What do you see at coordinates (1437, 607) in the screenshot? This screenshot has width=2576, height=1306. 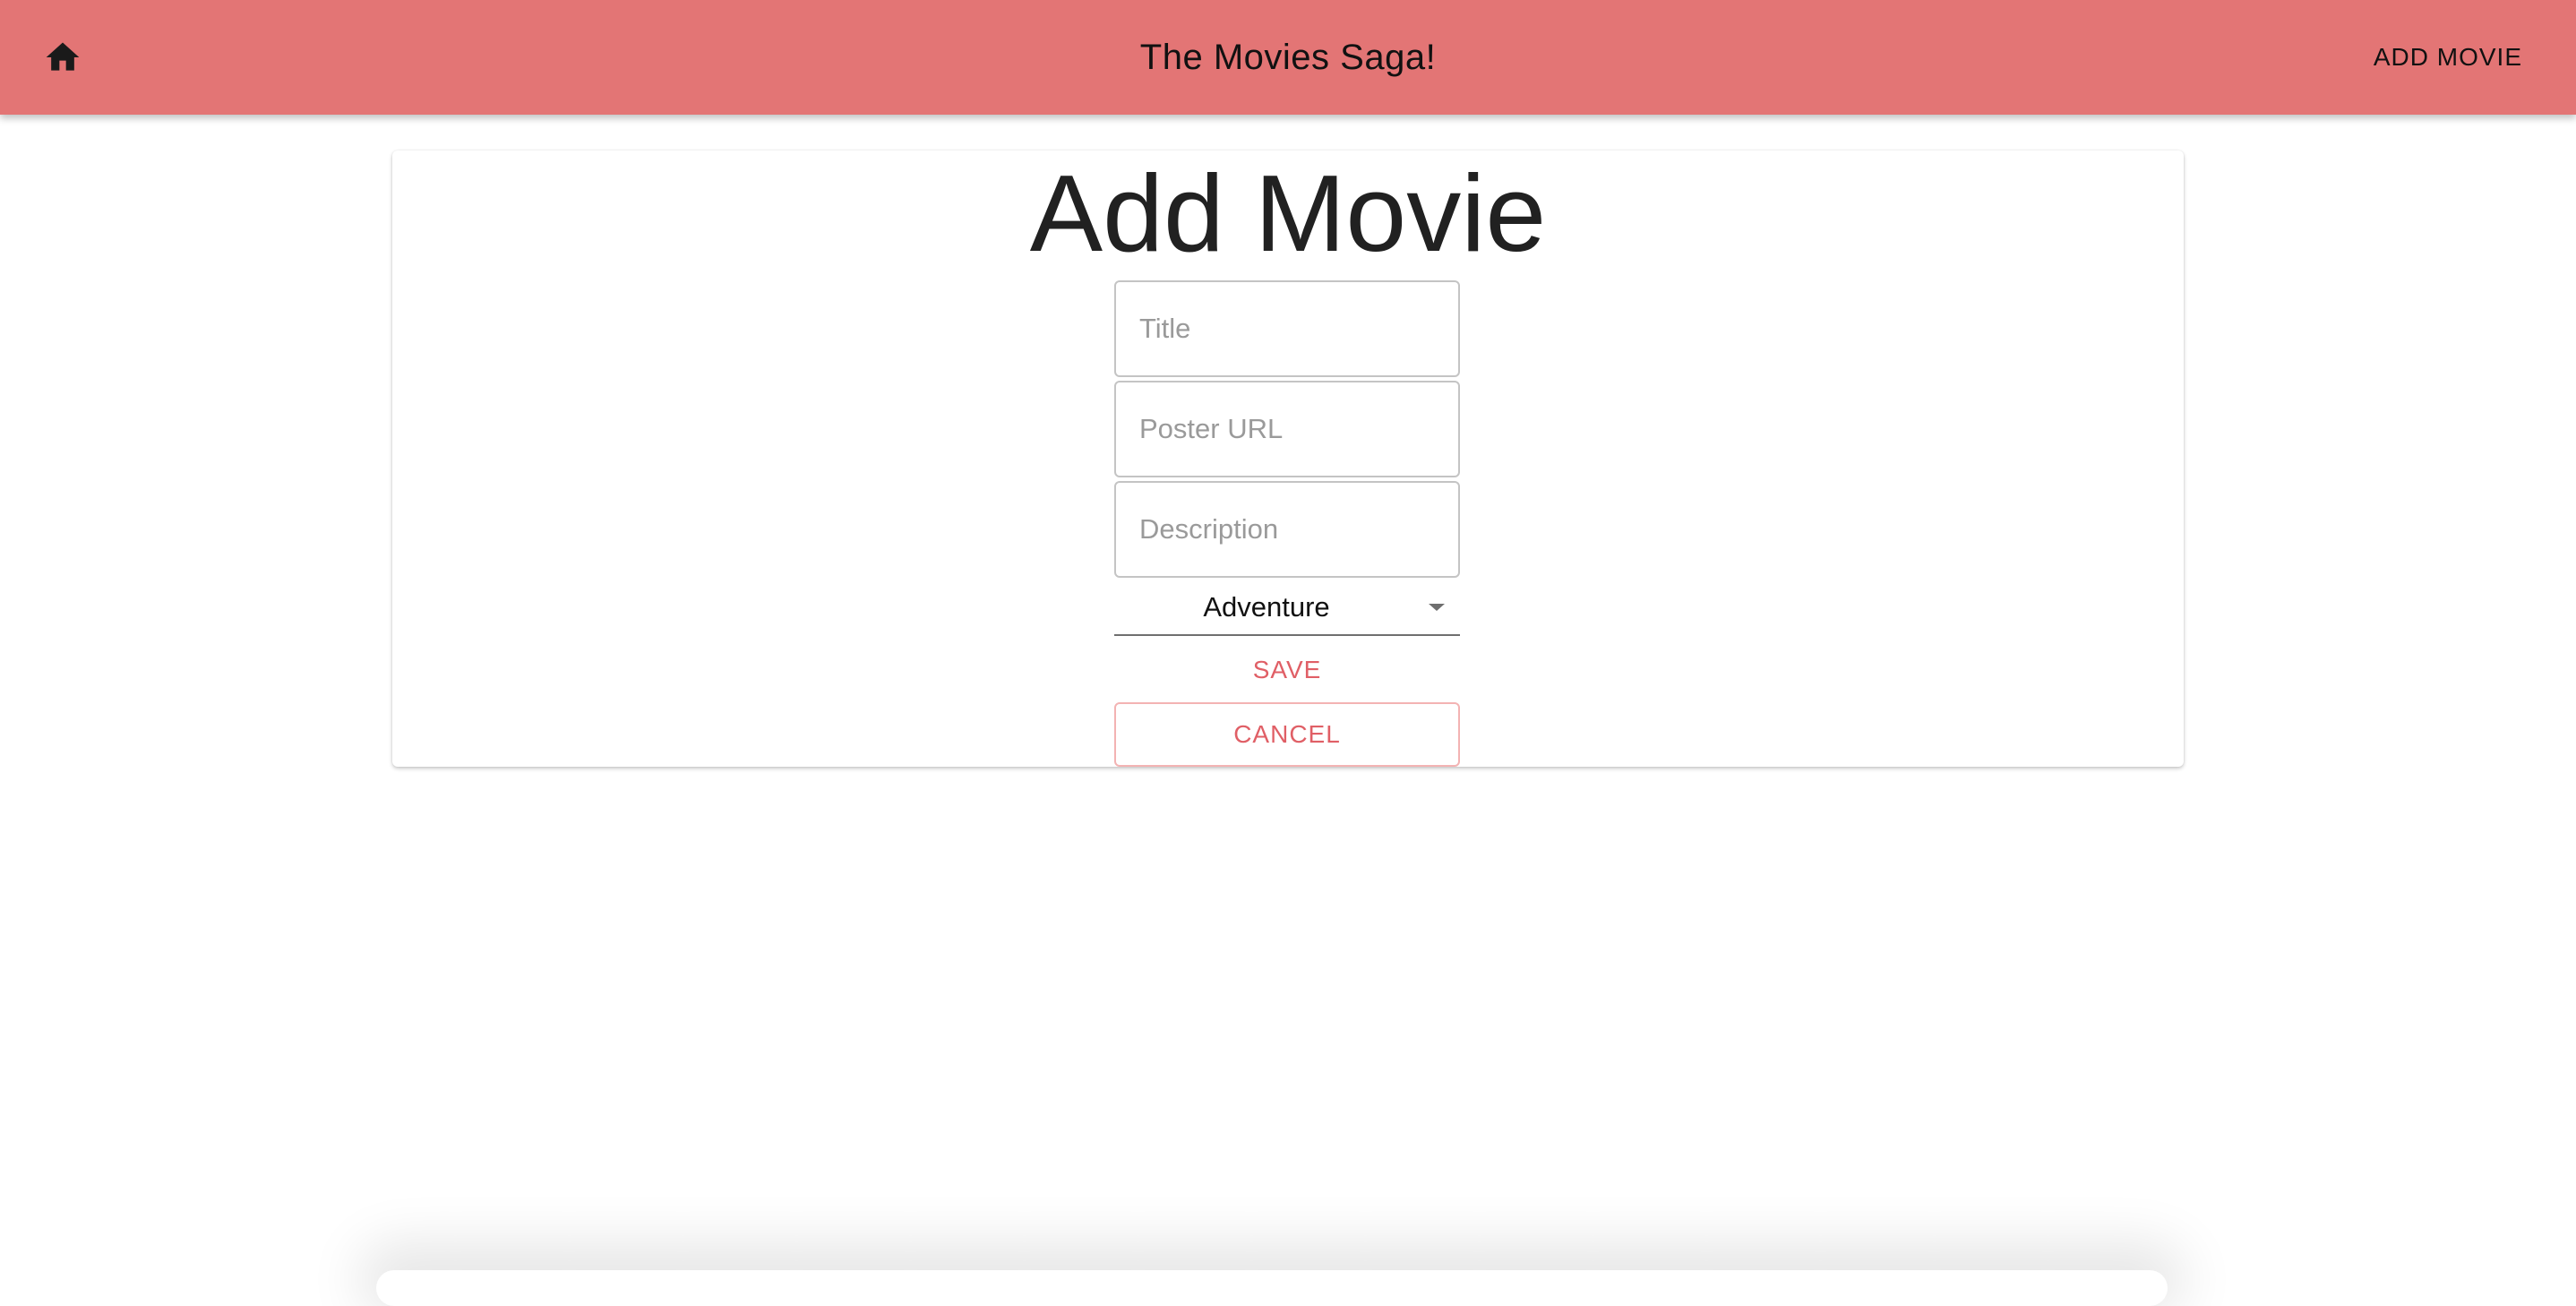 I see `caret-down-icon` at bounding box center [1437, 607].